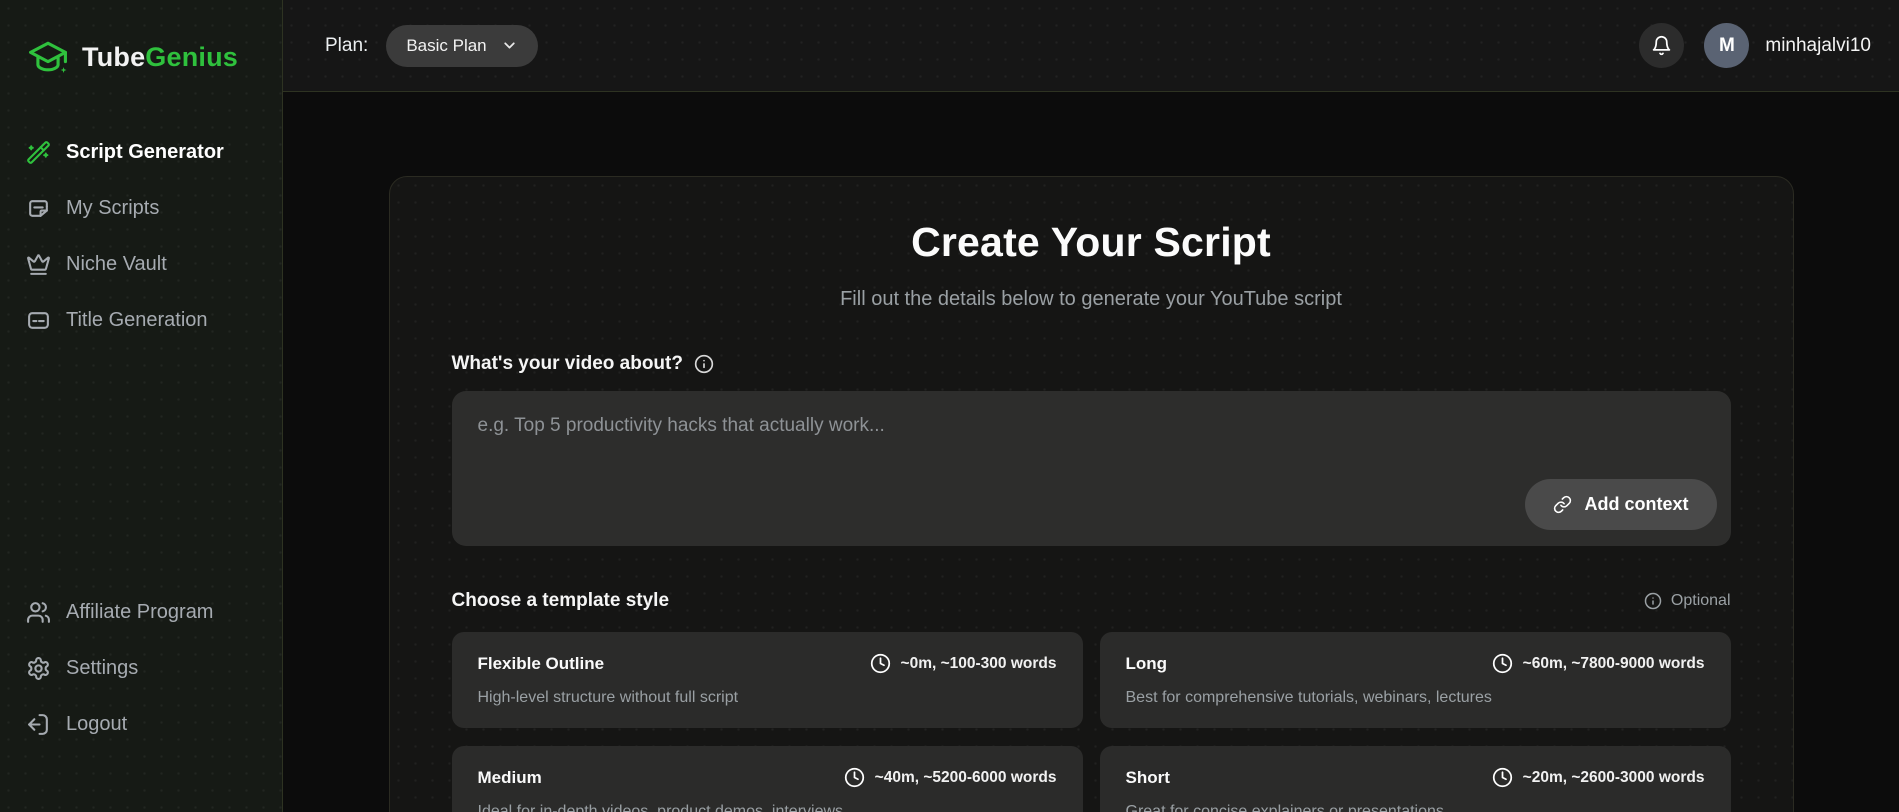  I want to click on avatar: M, so click(1727, 45).